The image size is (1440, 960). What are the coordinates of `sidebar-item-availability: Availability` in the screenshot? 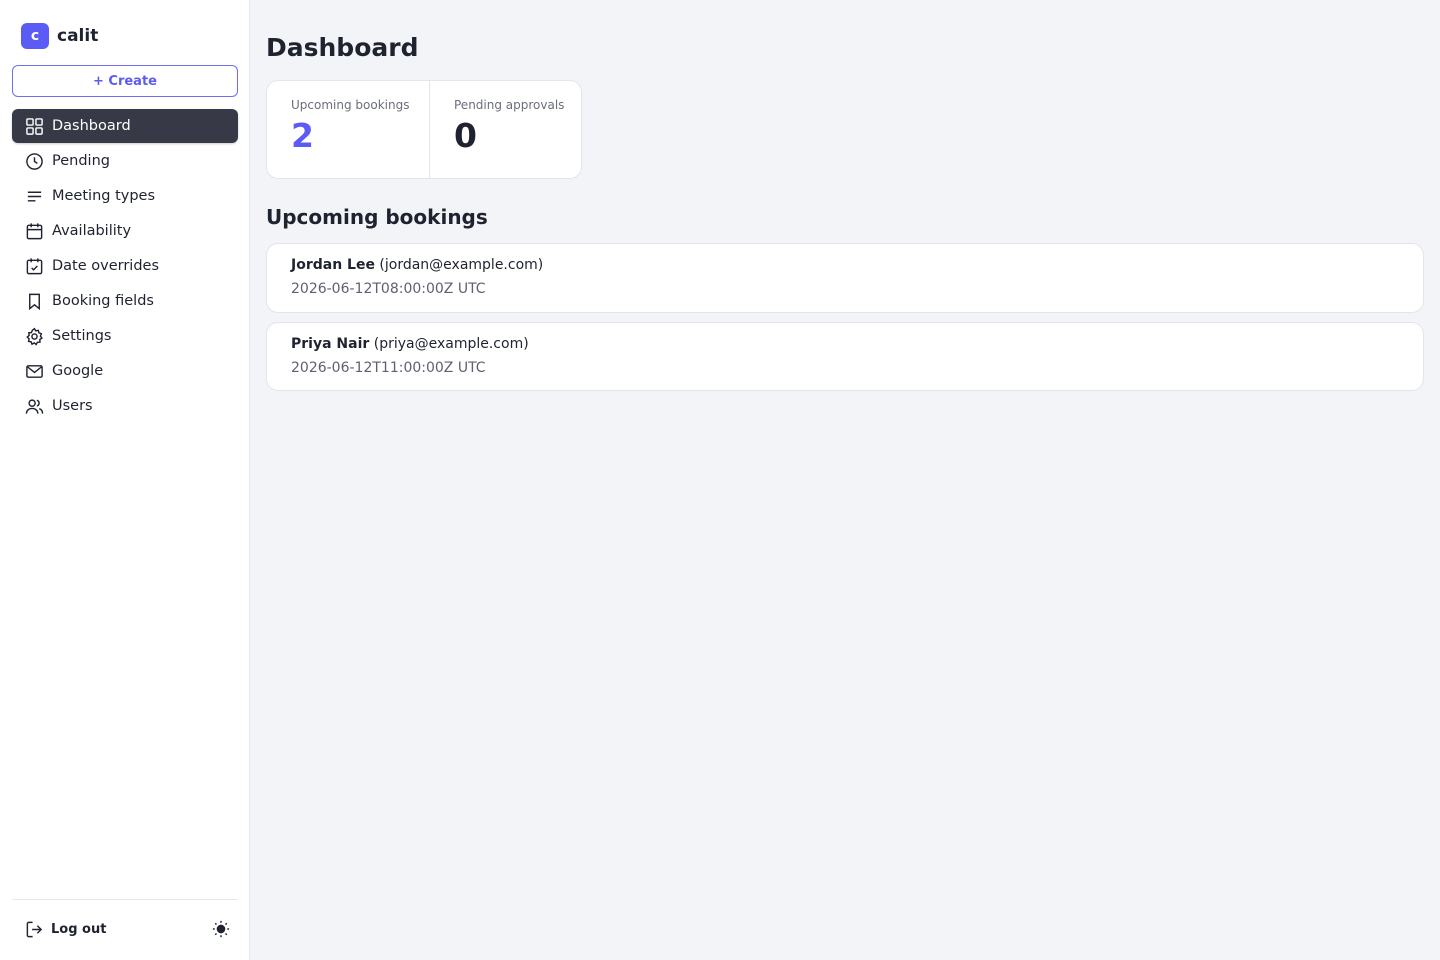 It's located at (125, 231).